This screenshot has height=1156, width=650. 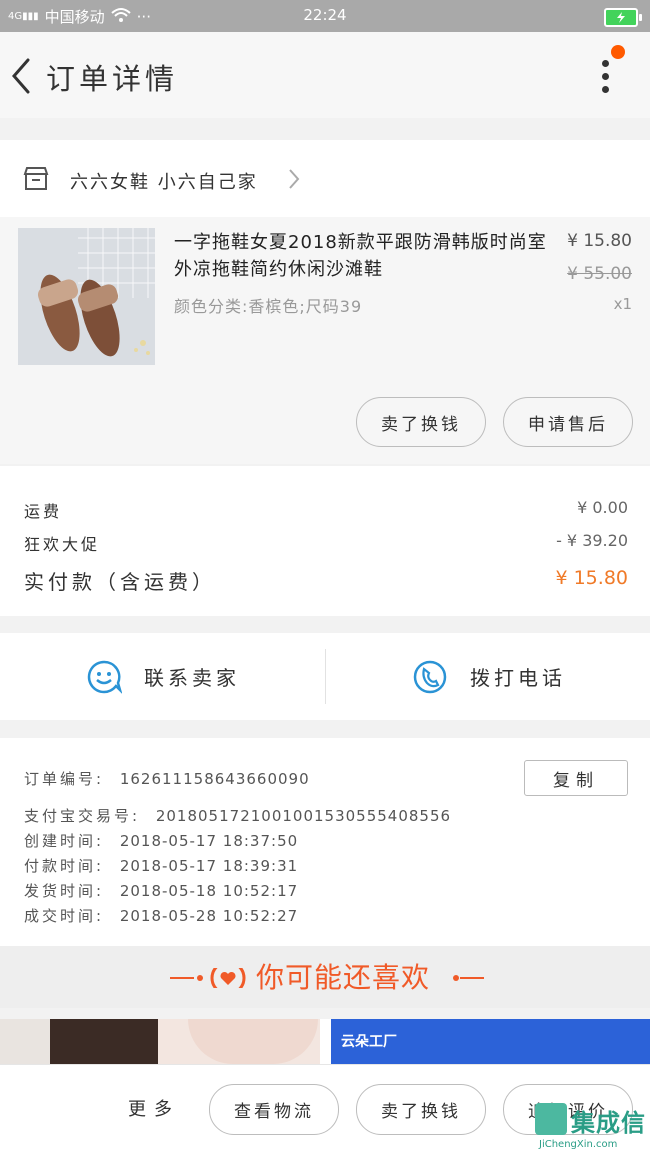 I want to click on alipay-line: 支付宝交易号: 2018051721001001530555408556, so click(x=237, y=815).